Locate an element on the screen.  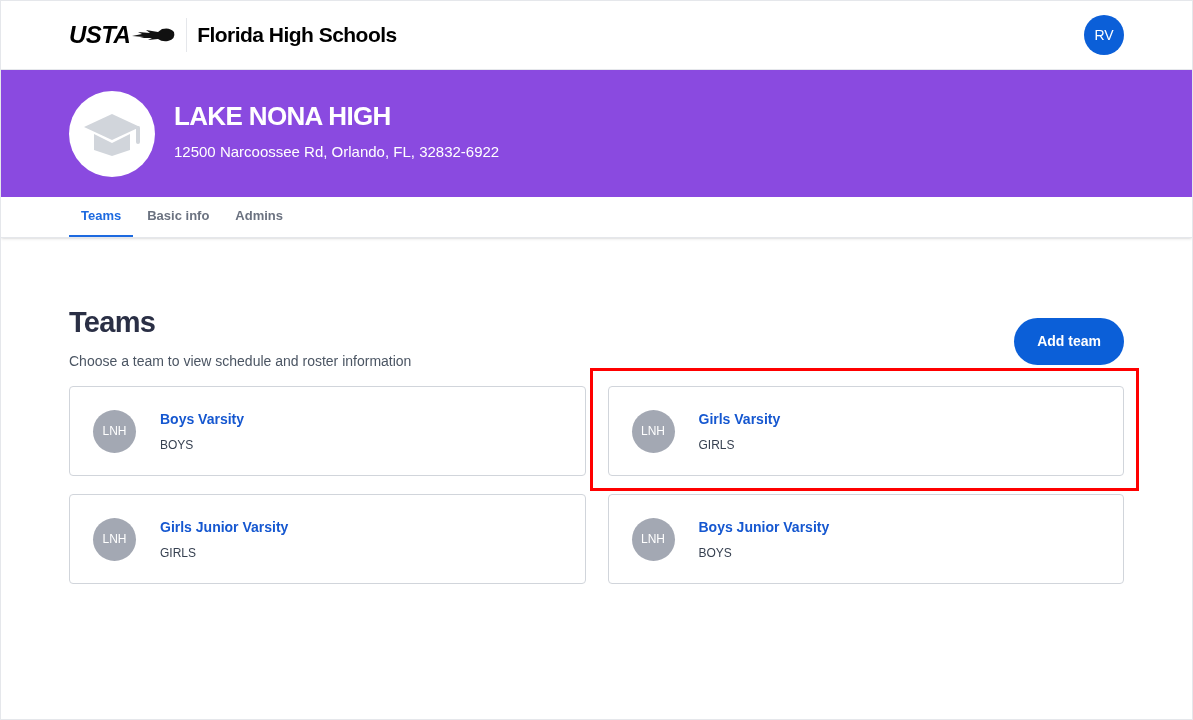
section-title: Teams is located at coordinates (113, 322).